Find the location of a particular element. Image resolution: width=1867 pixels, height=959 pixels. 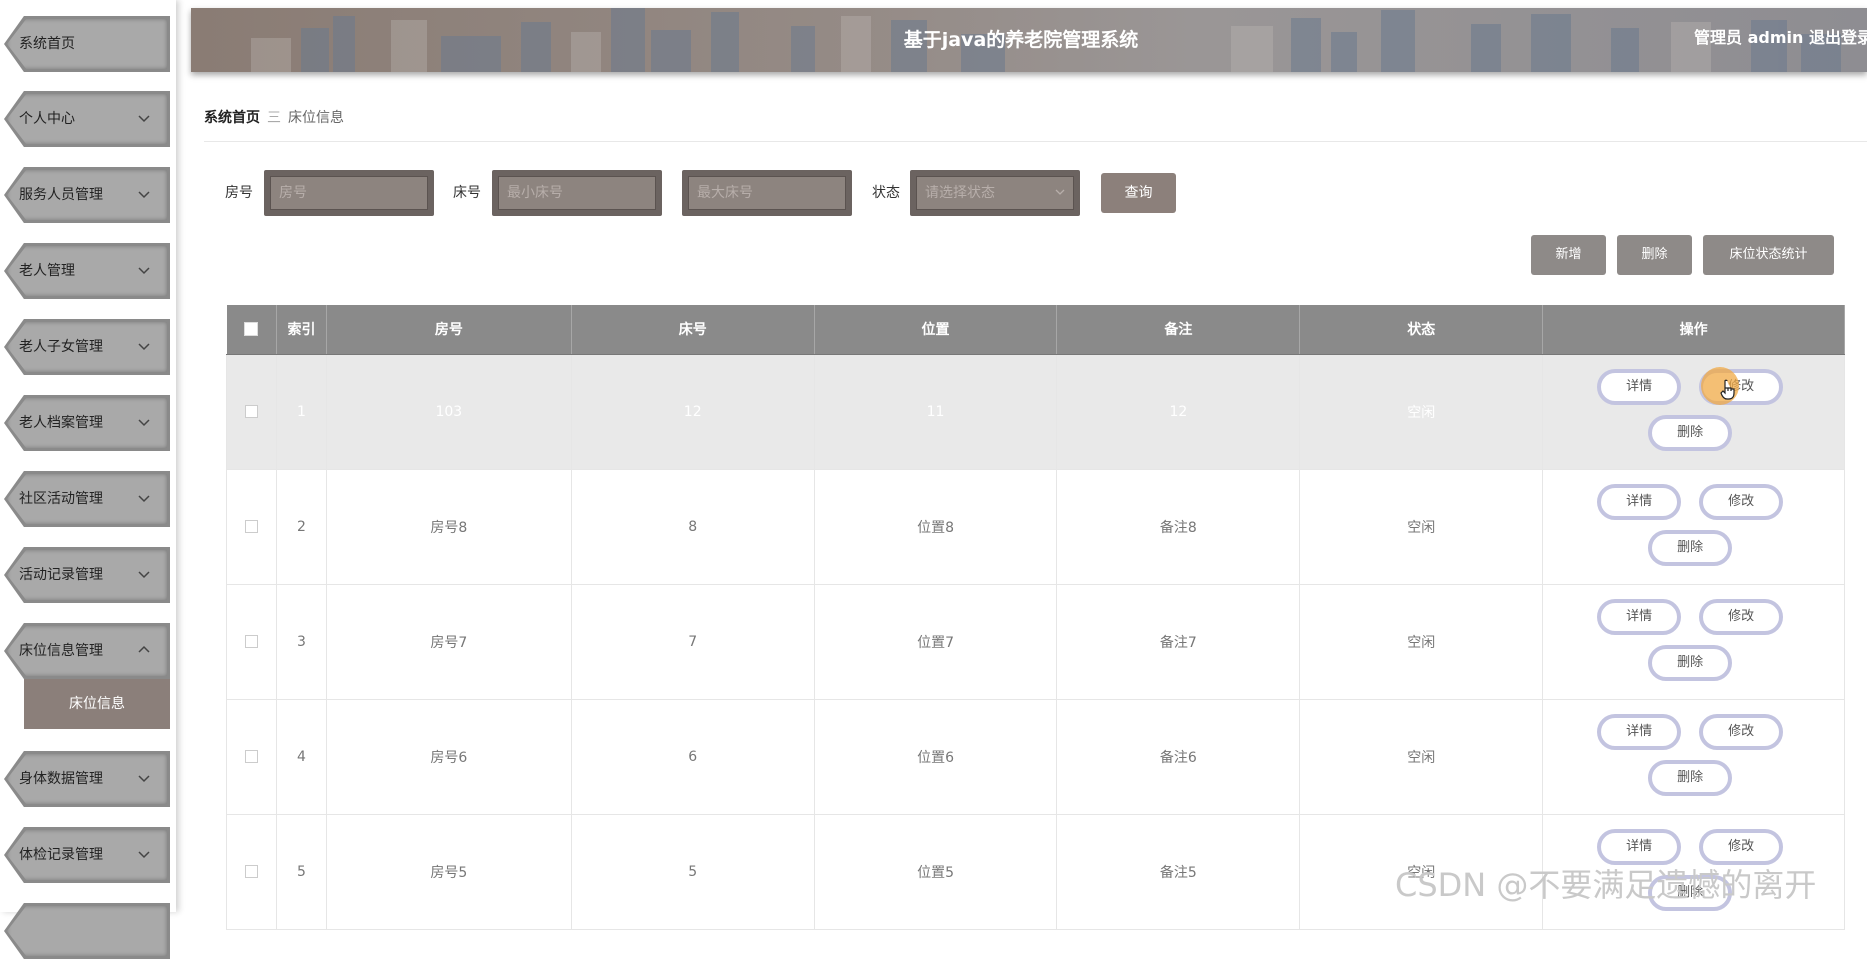

sidebar-item-more is located at coordinates (87, 931).